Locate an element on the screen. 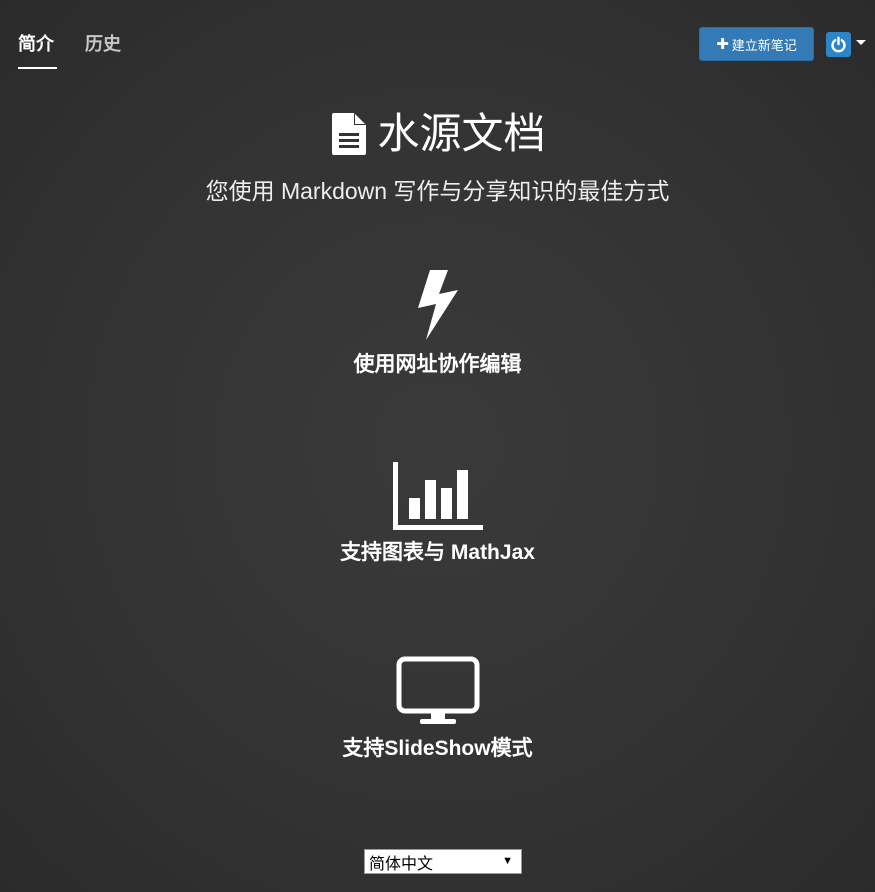 This screenshot has width=875, height=892. top-navigation: 简介 历史 ✚ 建立新笔记 is located at coordinates (437, 36).